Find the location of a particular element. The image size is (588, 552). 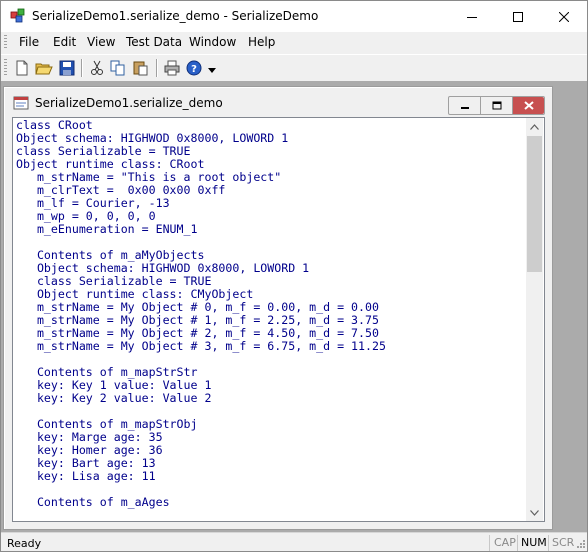

child-caption-buttons is located at coordinates (496, 105).